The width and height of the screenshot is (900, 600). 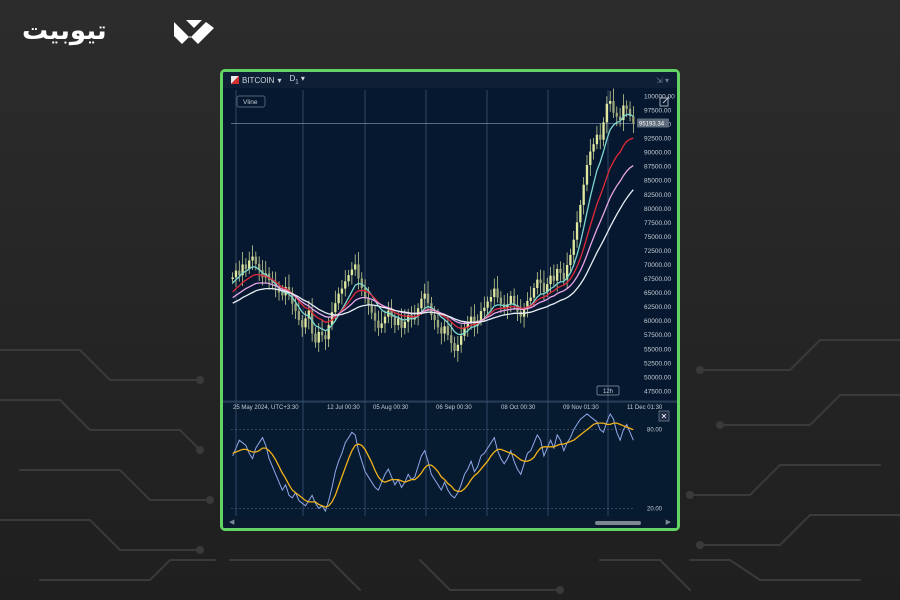 What do you see at coordinates (454, 408) in the screenshot?
I see `time-tick-label: 06 Sep 00:30` at bounding box center [454, 408].